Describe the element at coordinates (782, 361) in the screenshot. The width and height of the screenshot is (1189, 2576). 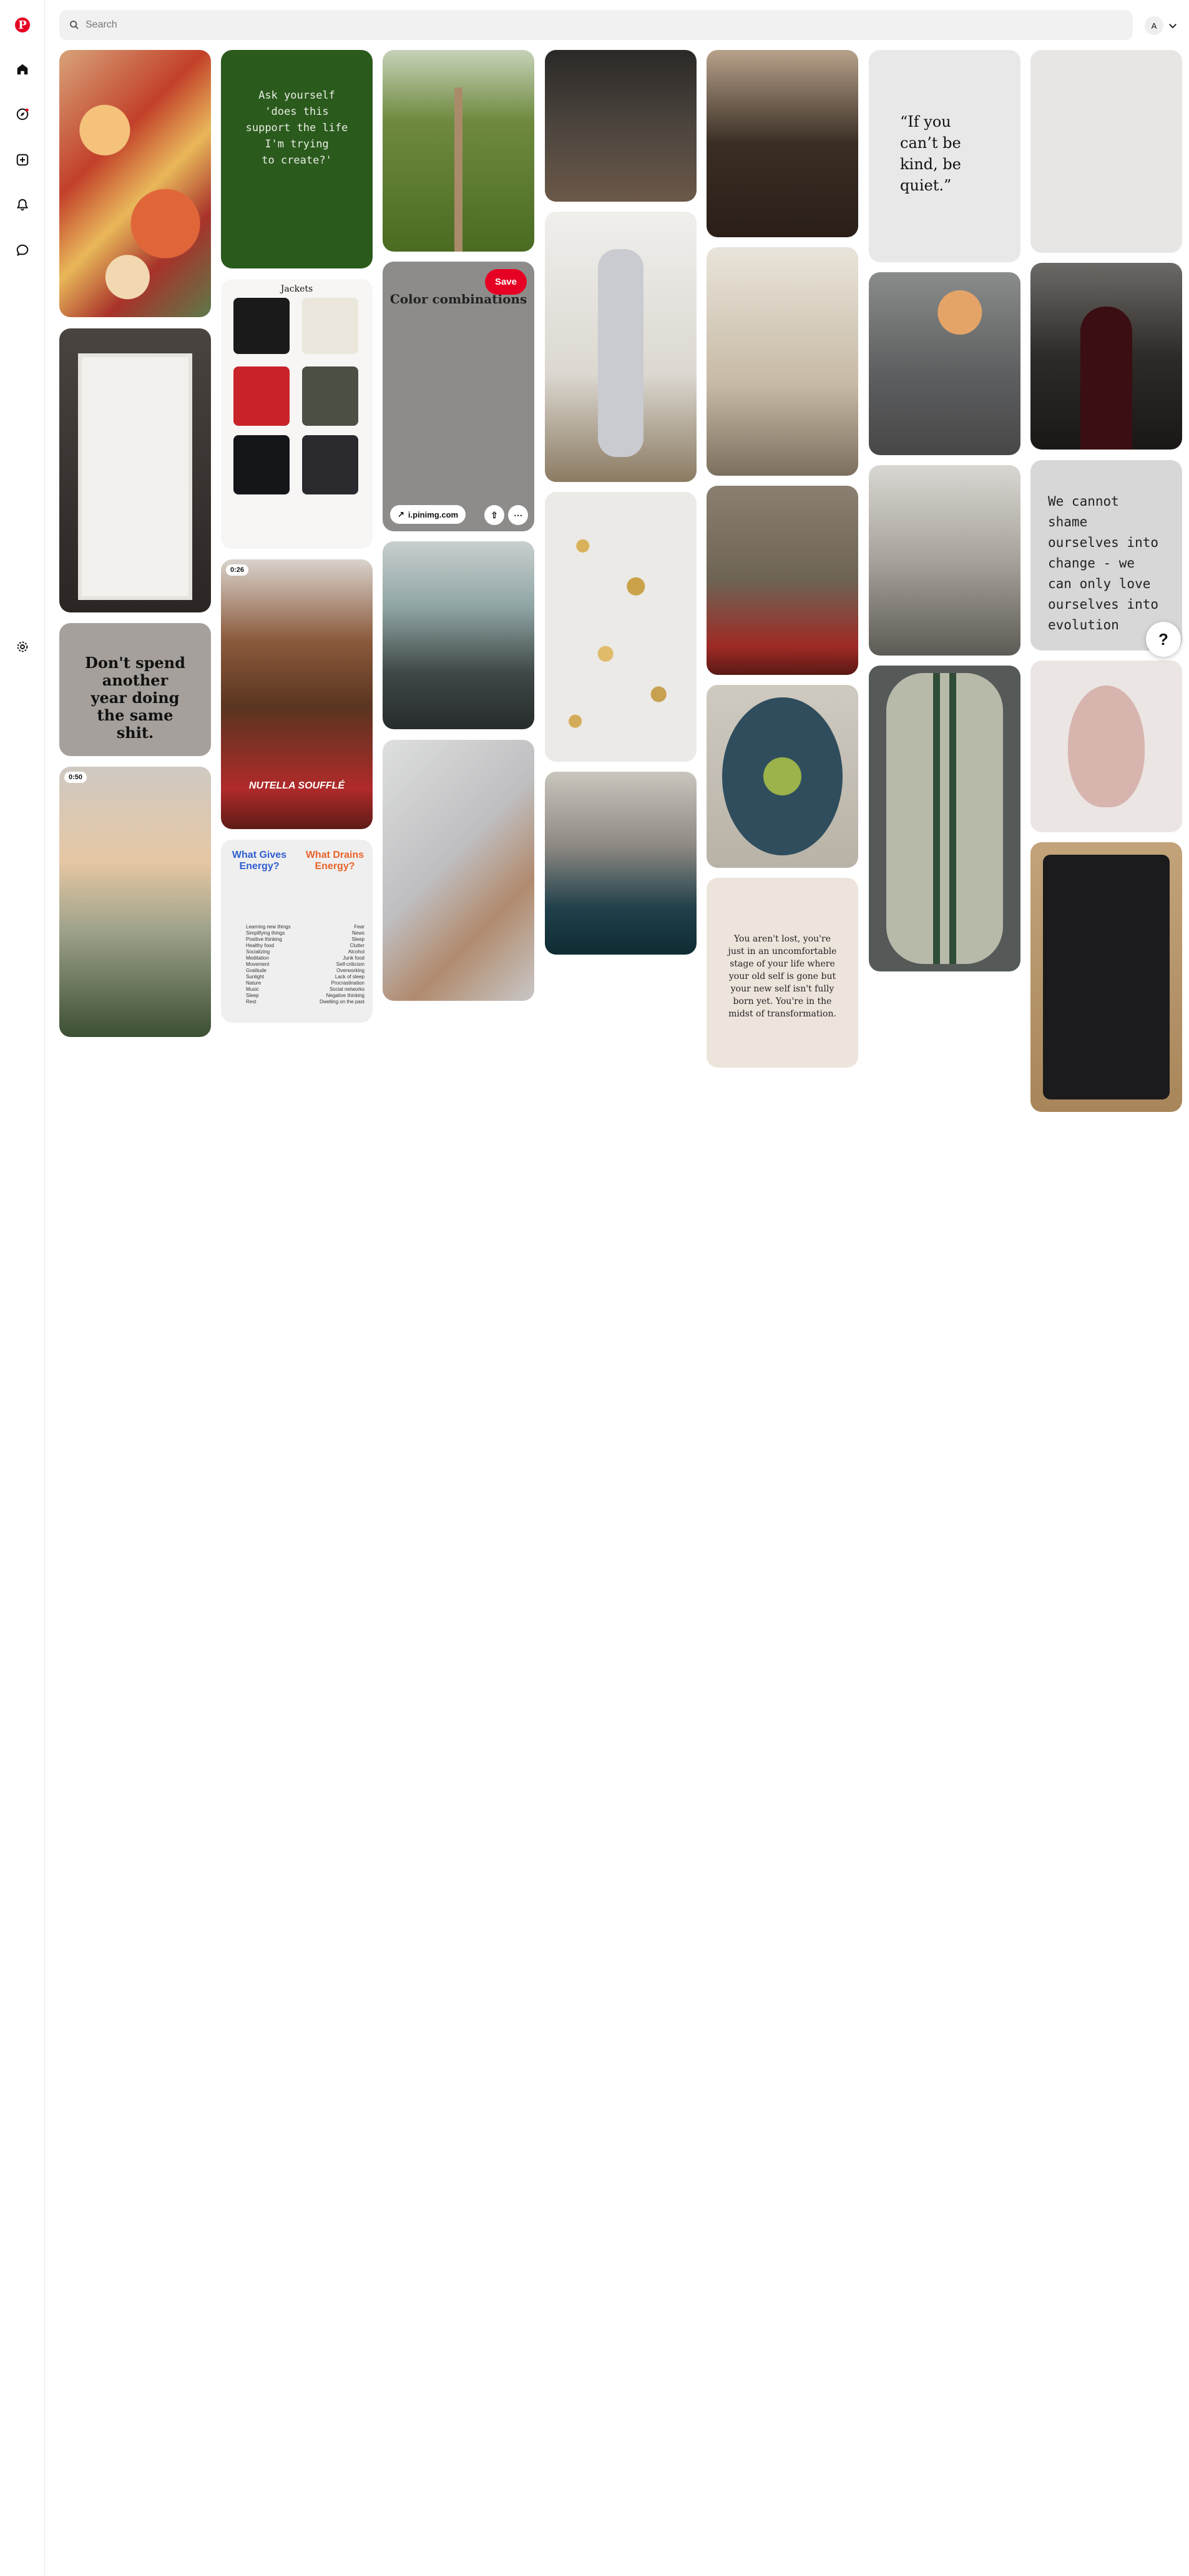
I see `pin-bookshelf` at that location.